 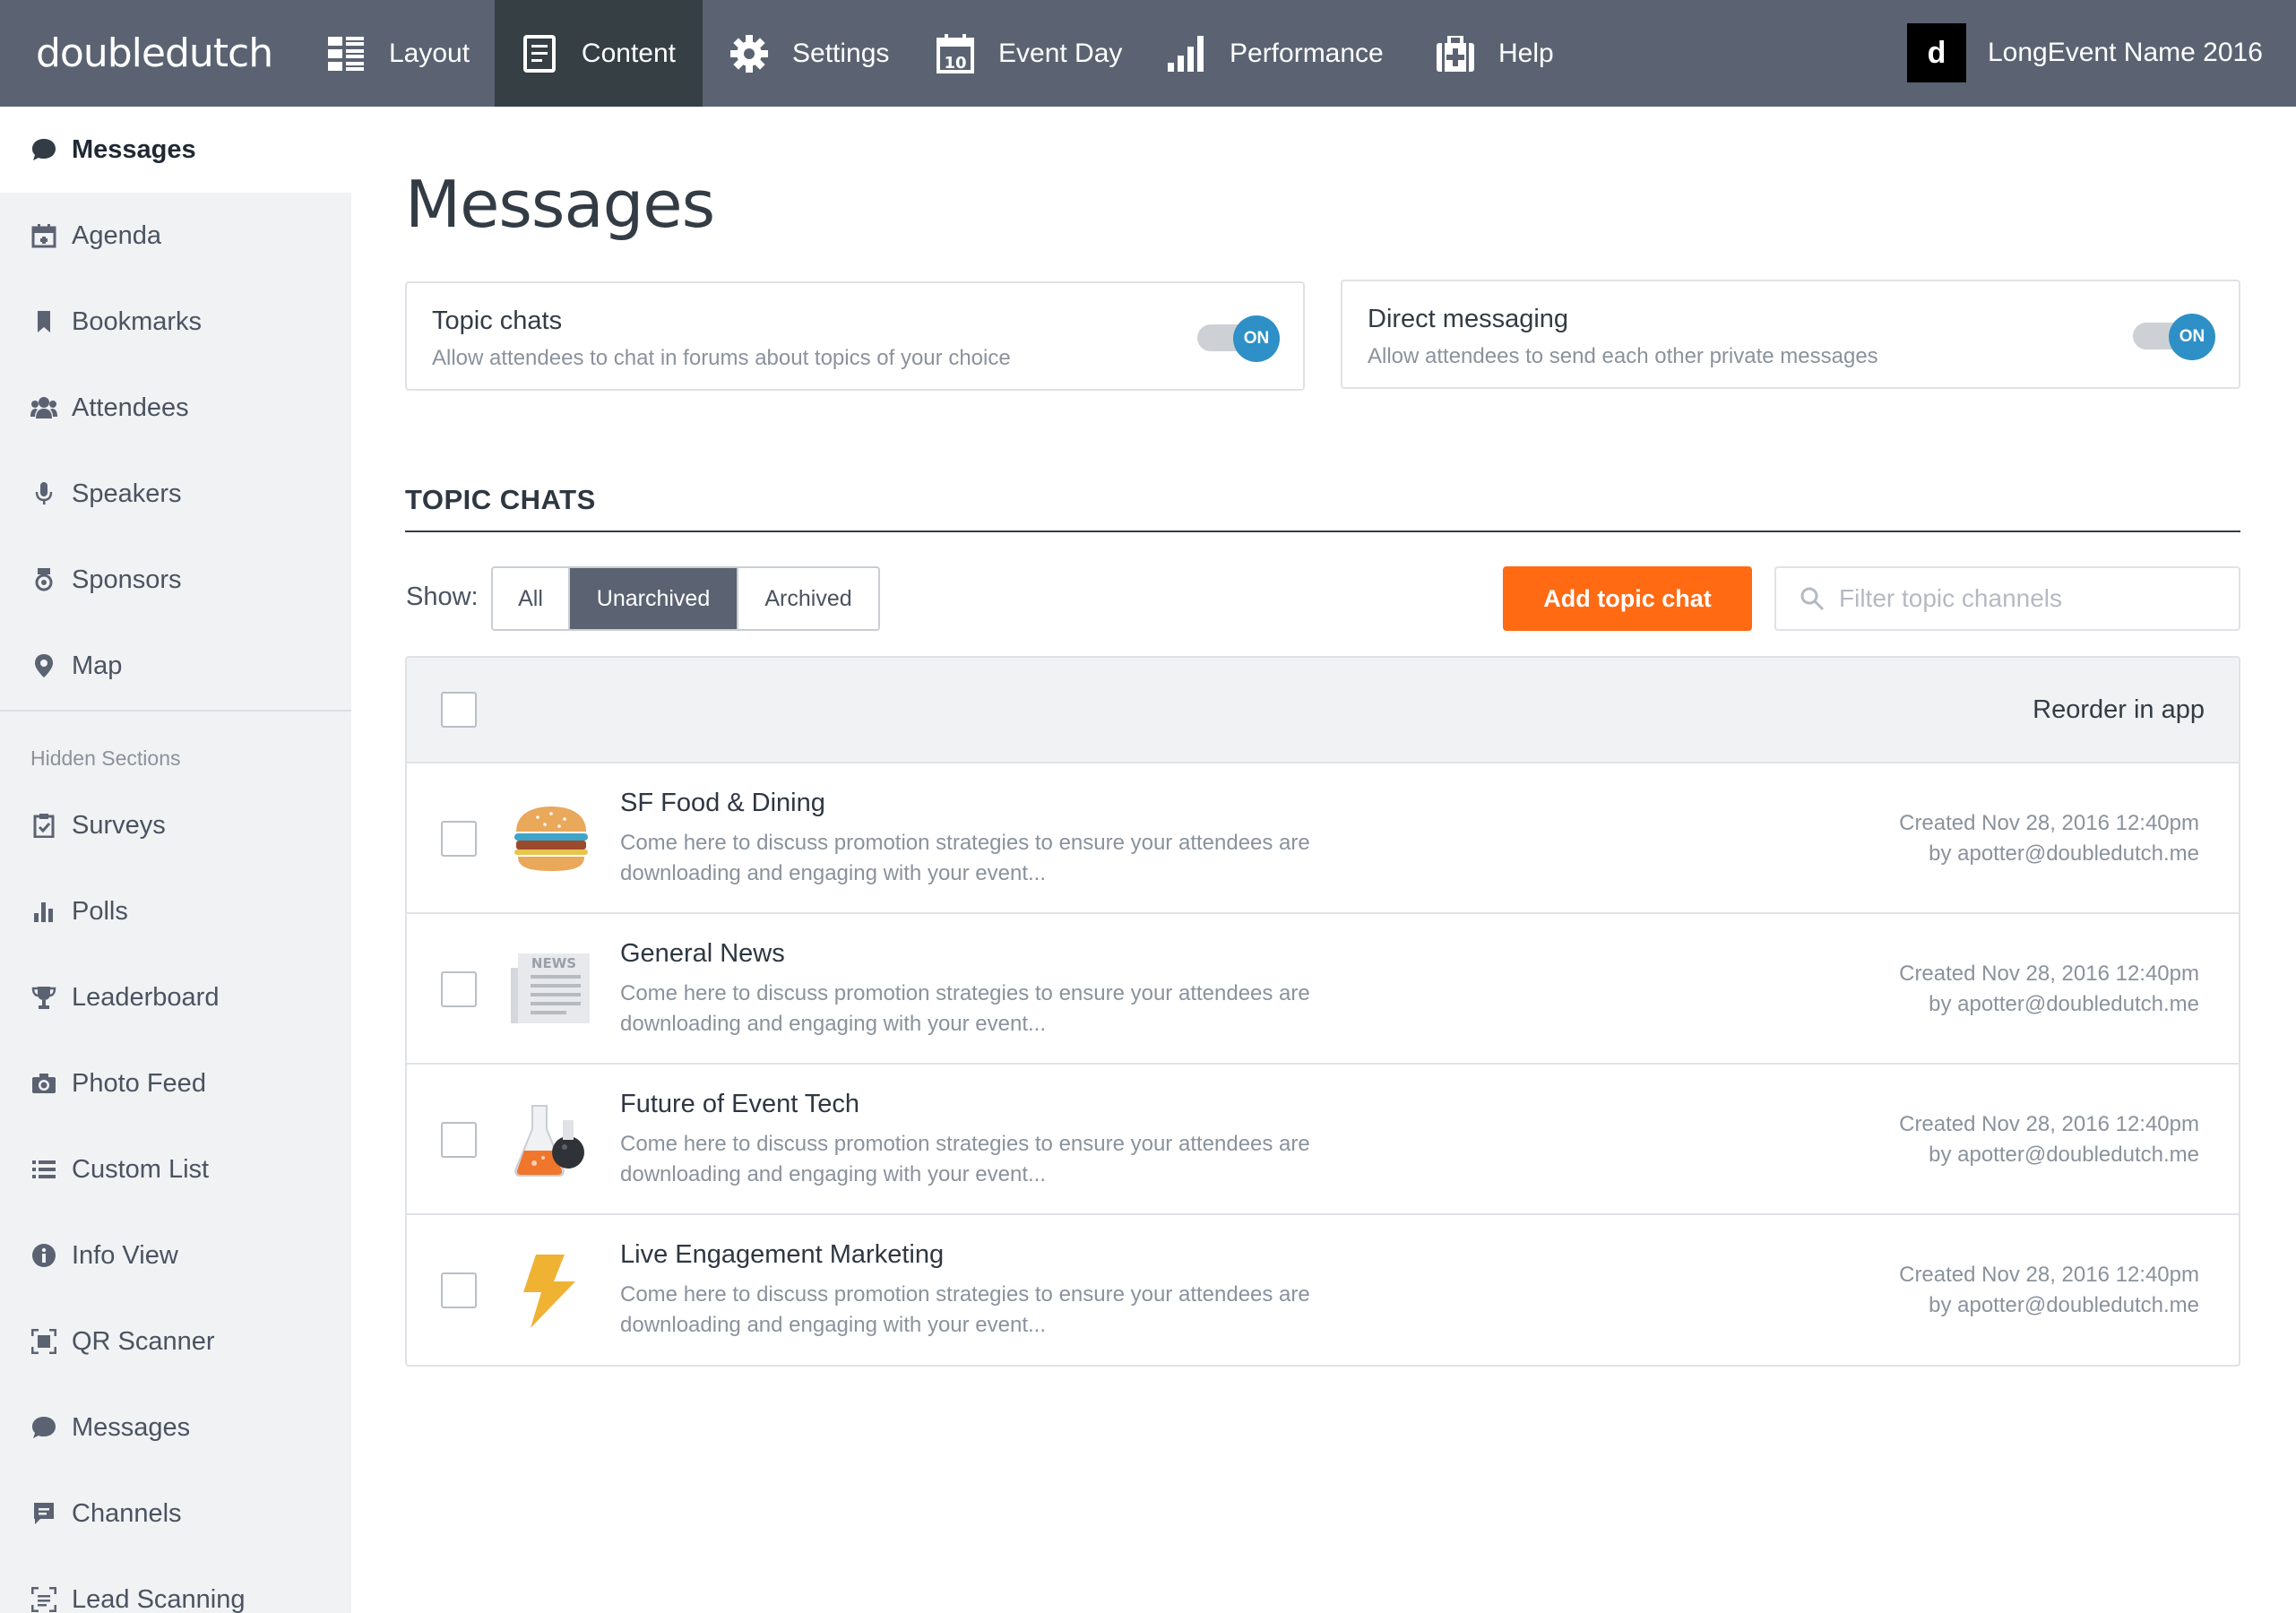 What do you see at coordinates (459, 710) in the screenshot?
I see `select-all-checkbox` at bounding box center [459, 710].